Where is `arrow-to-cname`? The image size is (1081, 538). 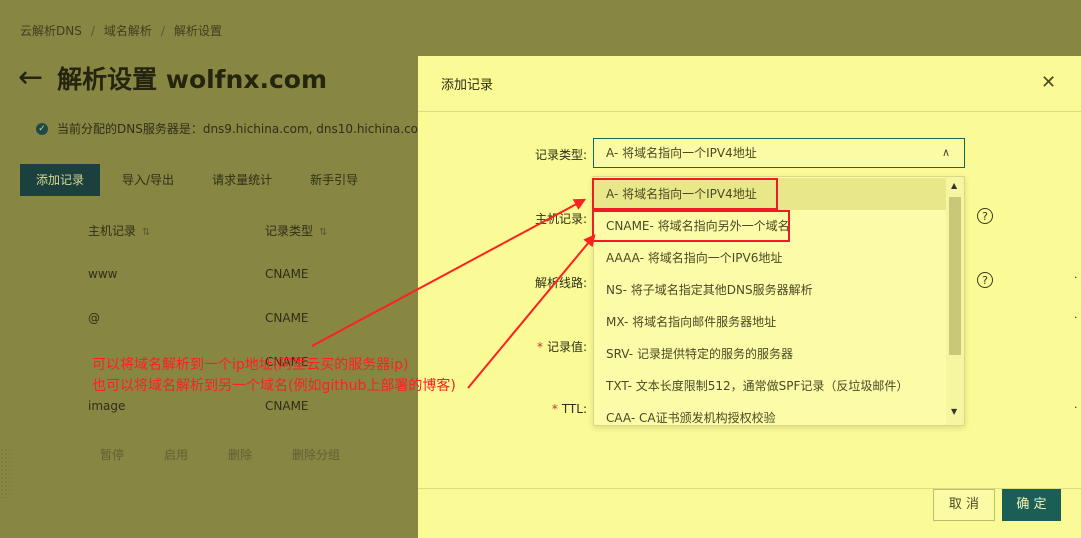
arrow-to-cname is located at coordinates (531, 311).